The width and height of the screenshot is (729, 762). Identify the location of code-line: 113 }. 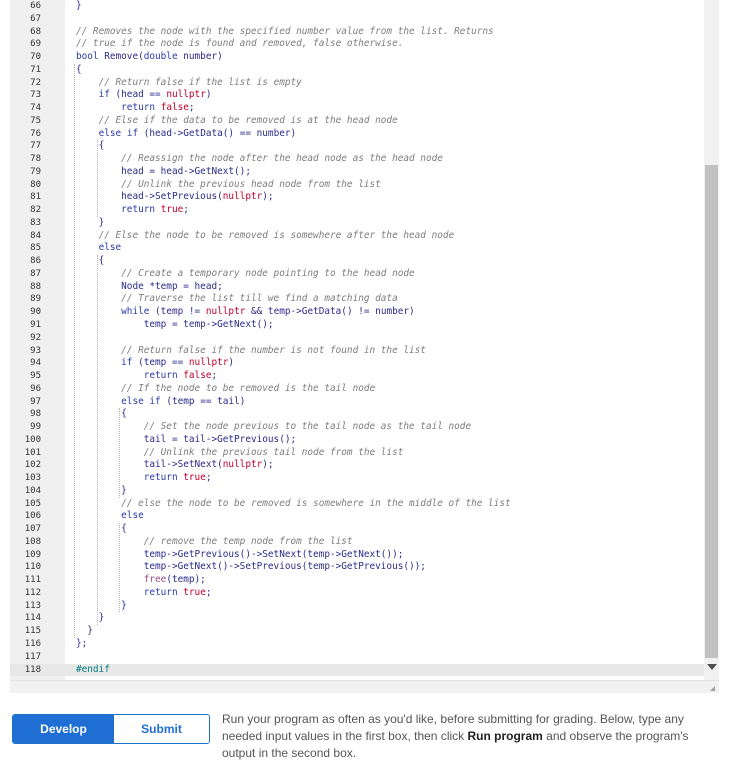
(357, 606).